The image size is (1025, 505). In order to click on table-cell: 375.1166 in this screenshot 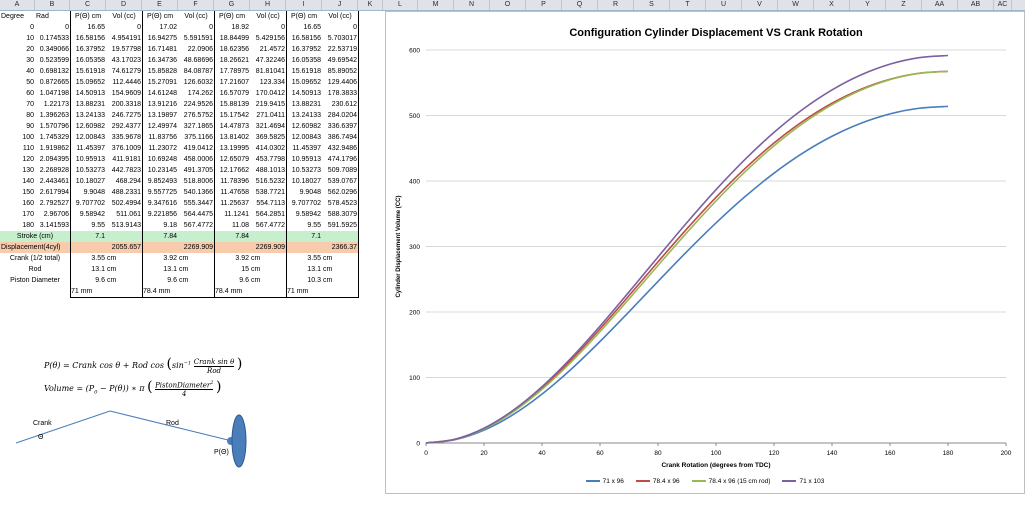, I will do `click(196, 137)`.